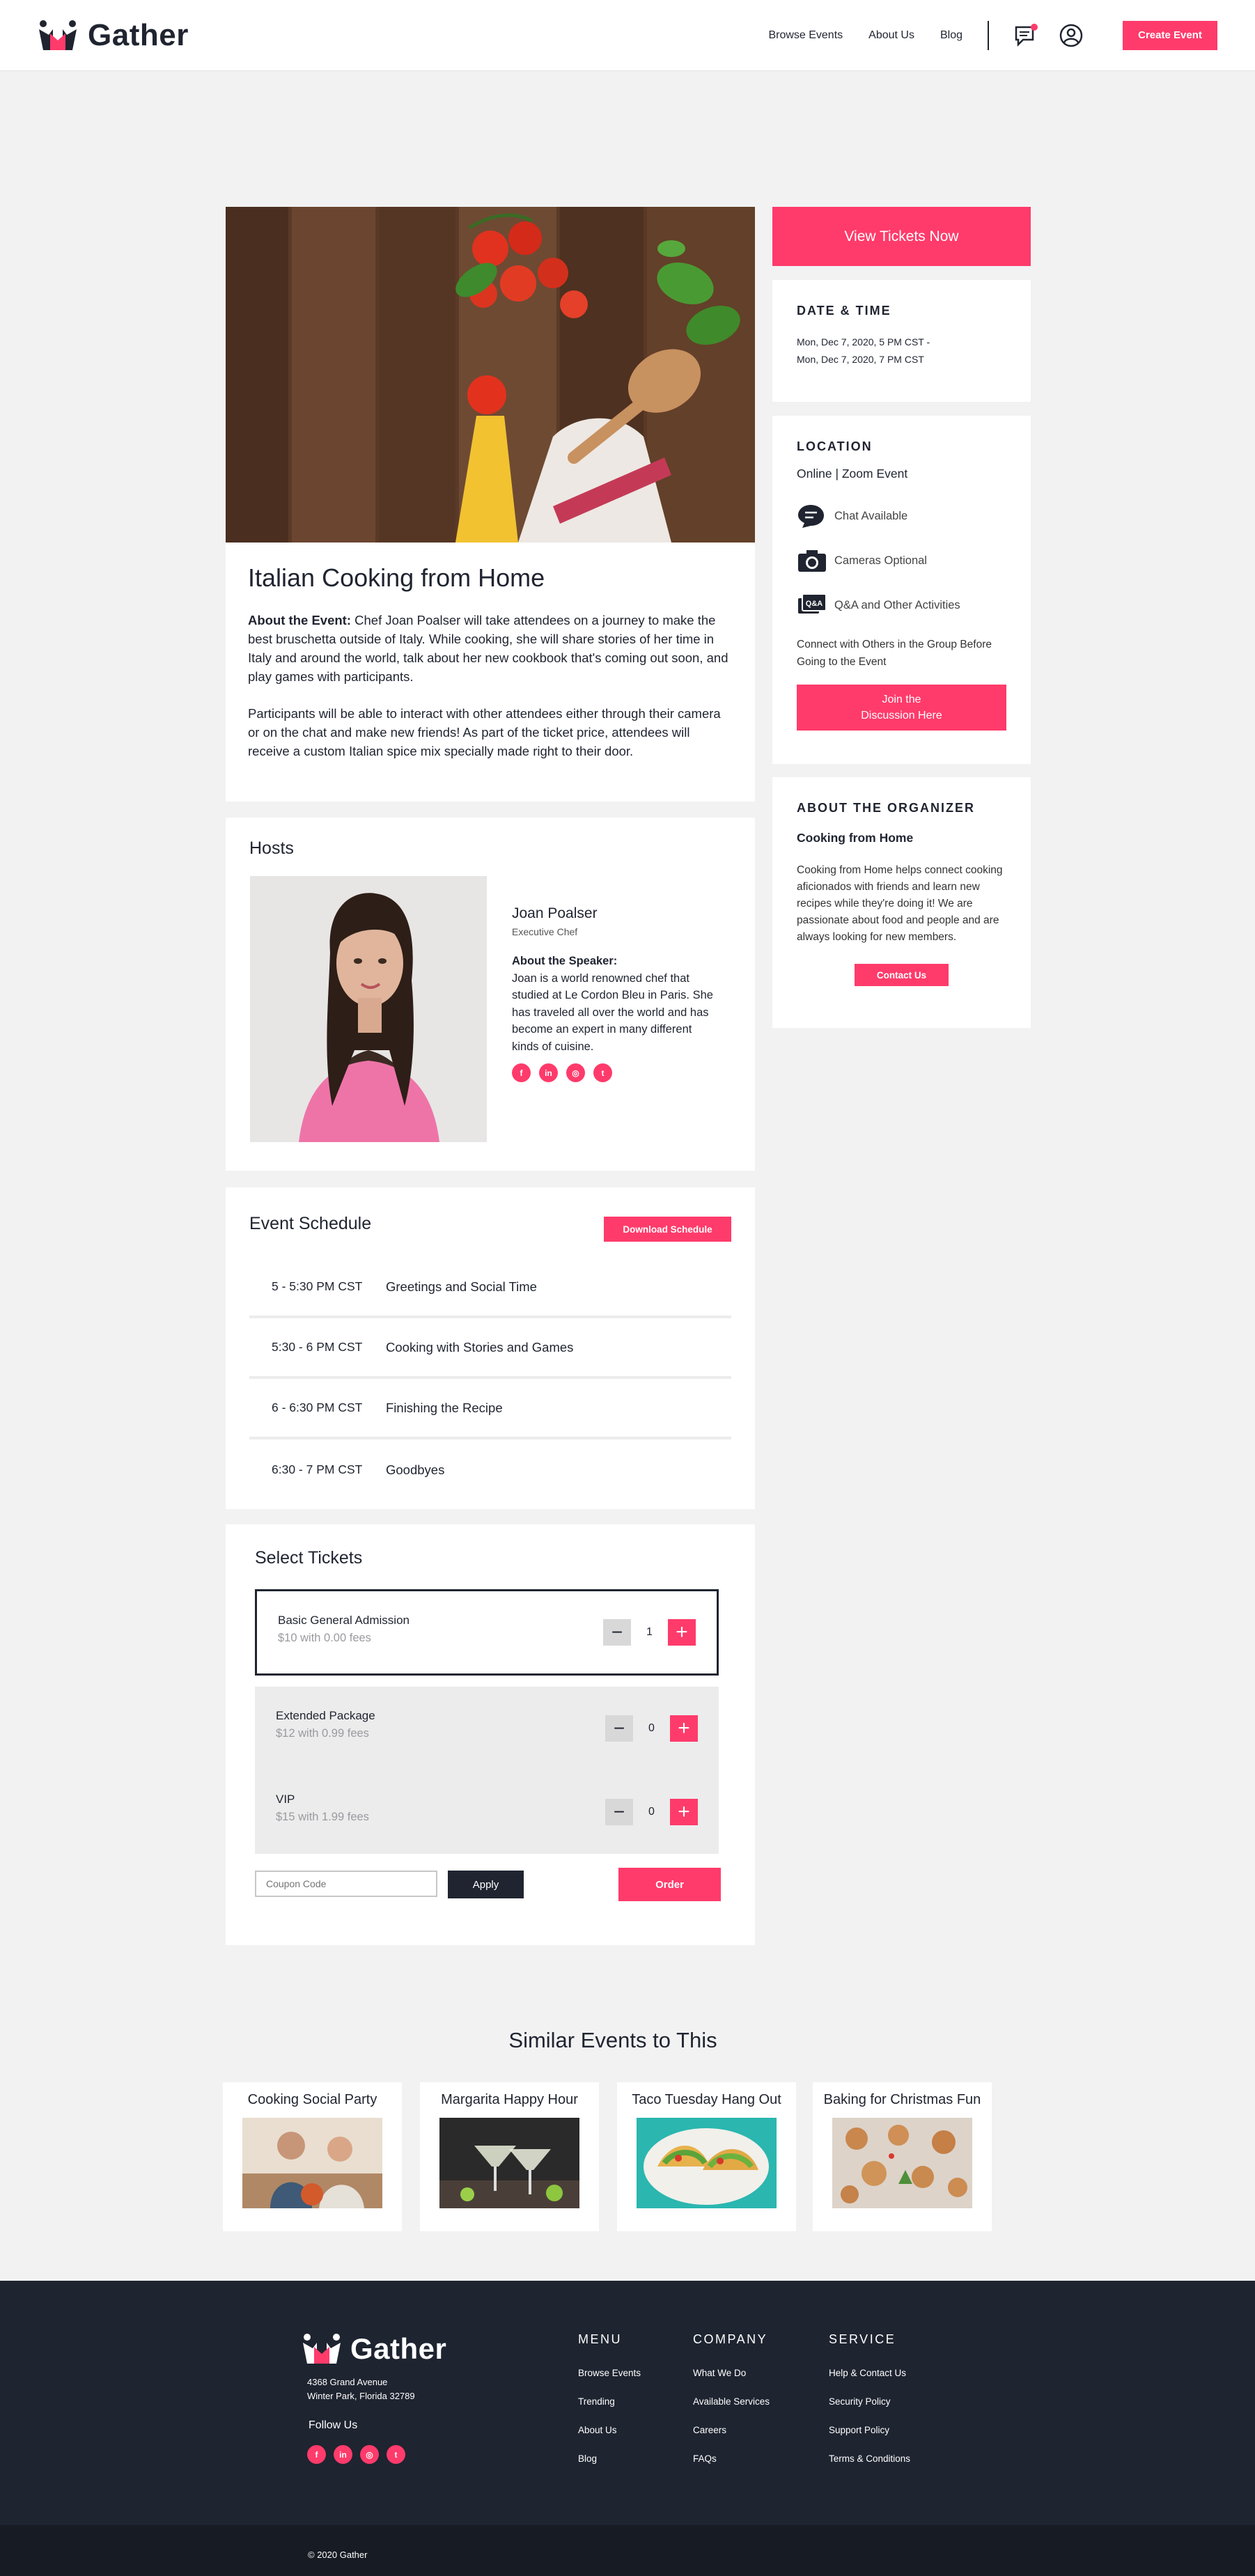 The width and height of the screenshot is (1255, 2576). I want to click on similar-event-card: Margarita Happy Hour, so click(510, 2156).